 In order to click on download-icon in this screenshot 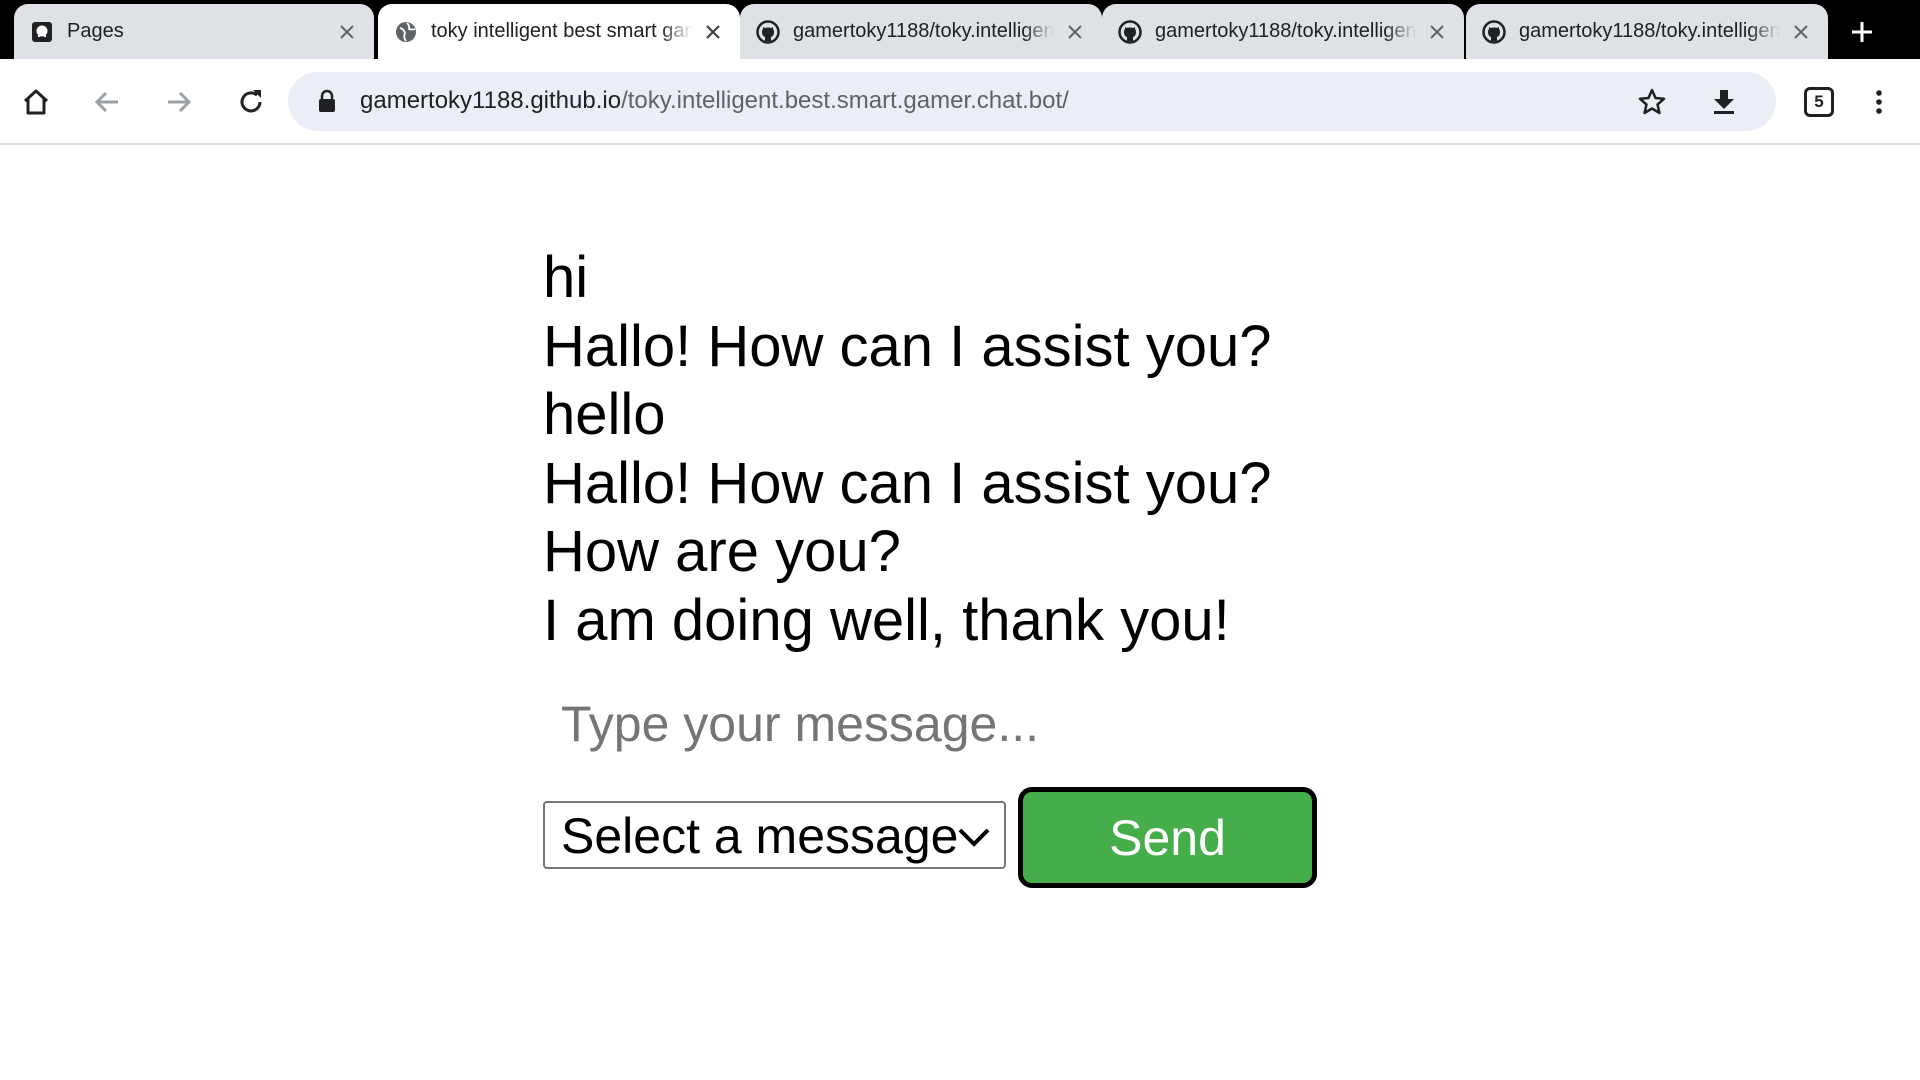, I will do `click(1724, 102)`.